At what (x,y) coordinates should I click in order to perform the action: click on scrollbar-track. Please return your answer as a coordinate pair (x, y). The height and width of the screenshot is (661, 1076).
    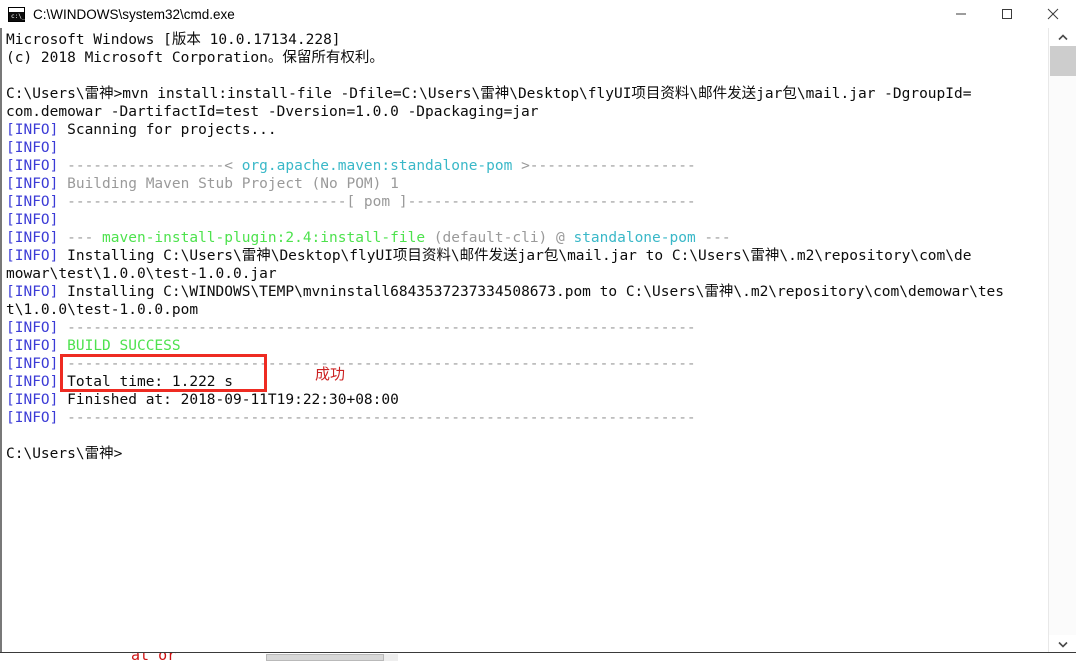
    Looking at the image, I should click on (1062, 340).